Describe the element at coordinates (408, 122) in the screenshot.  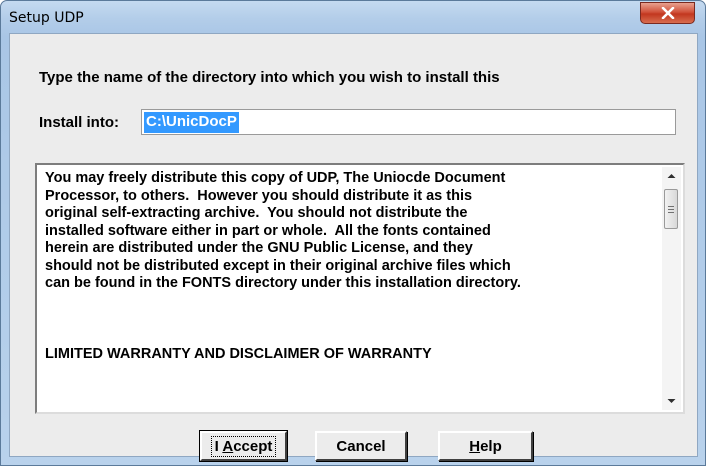
I see `install-path-input: C:\UnicDocP` at that location.